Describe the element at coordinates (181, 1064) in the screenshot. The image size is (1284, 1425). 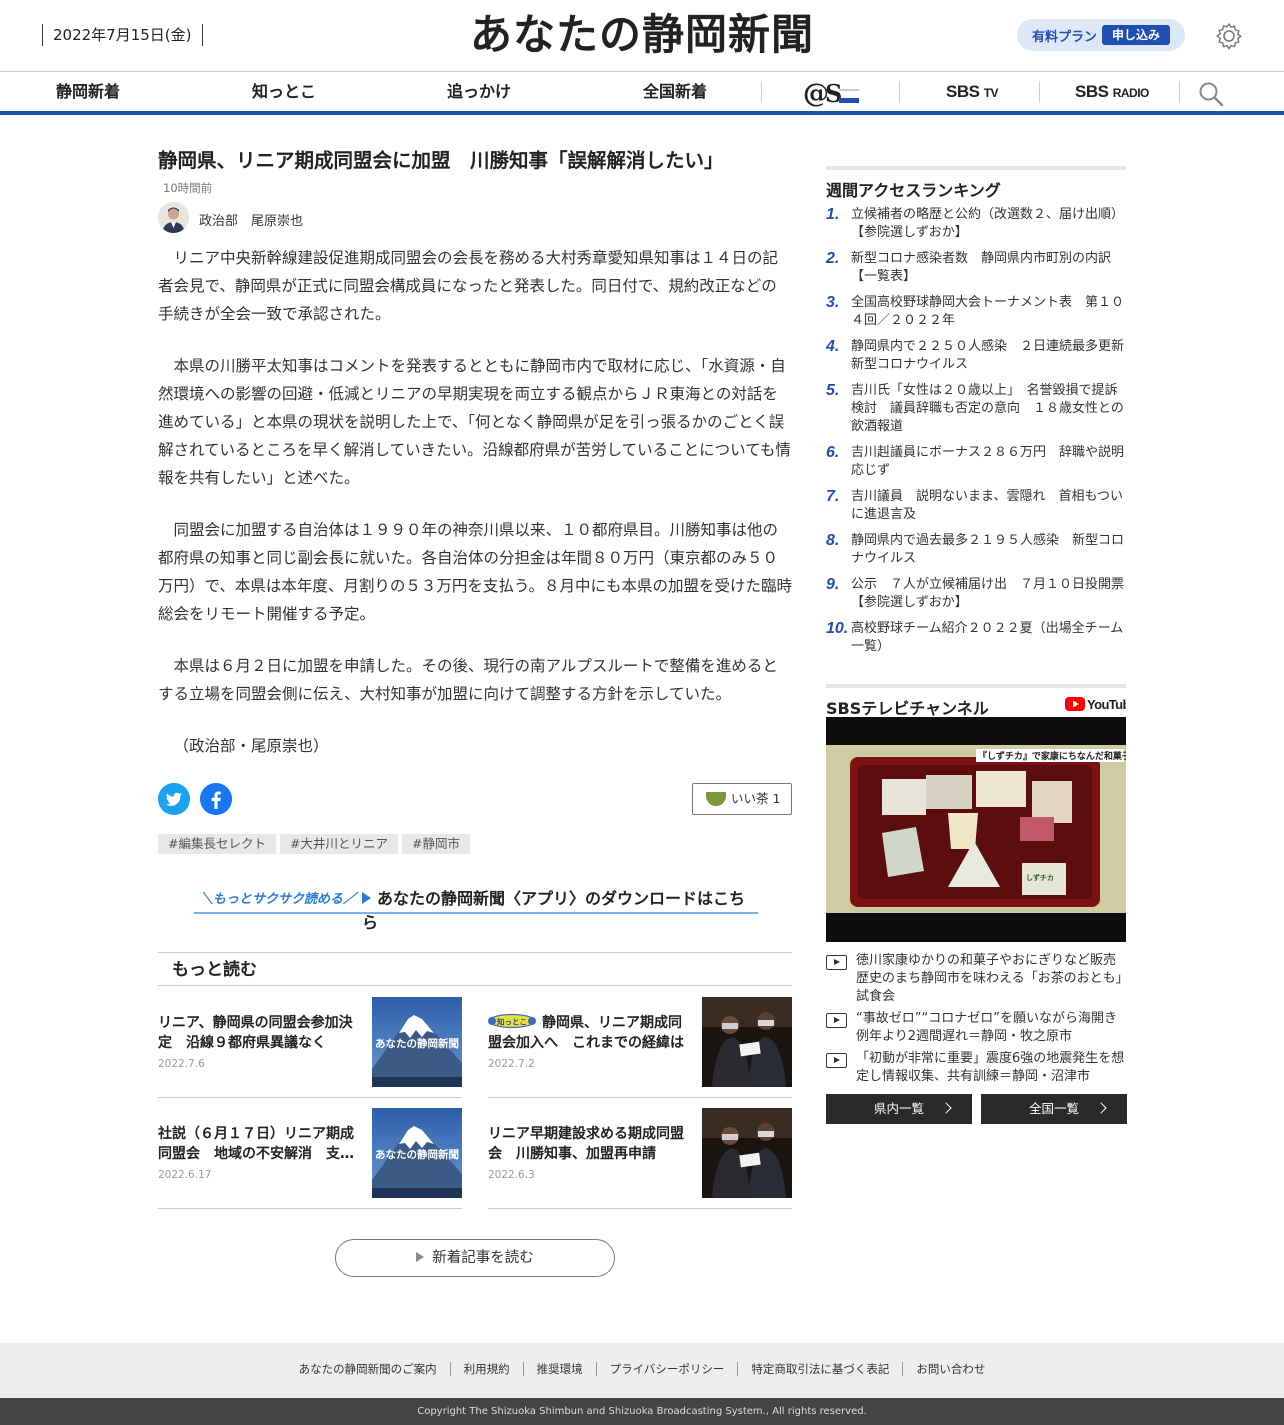
I see `related-article-date: 2022.7.6` at that location.